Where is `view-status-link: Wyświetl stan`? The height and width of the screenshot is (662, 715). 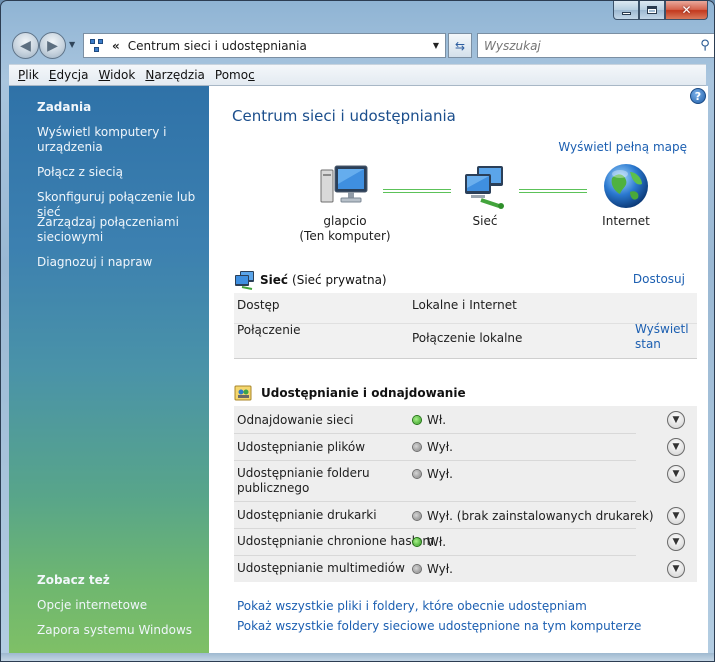
view-status-link: Wyświetl stan is located at coordinates (665, 337).